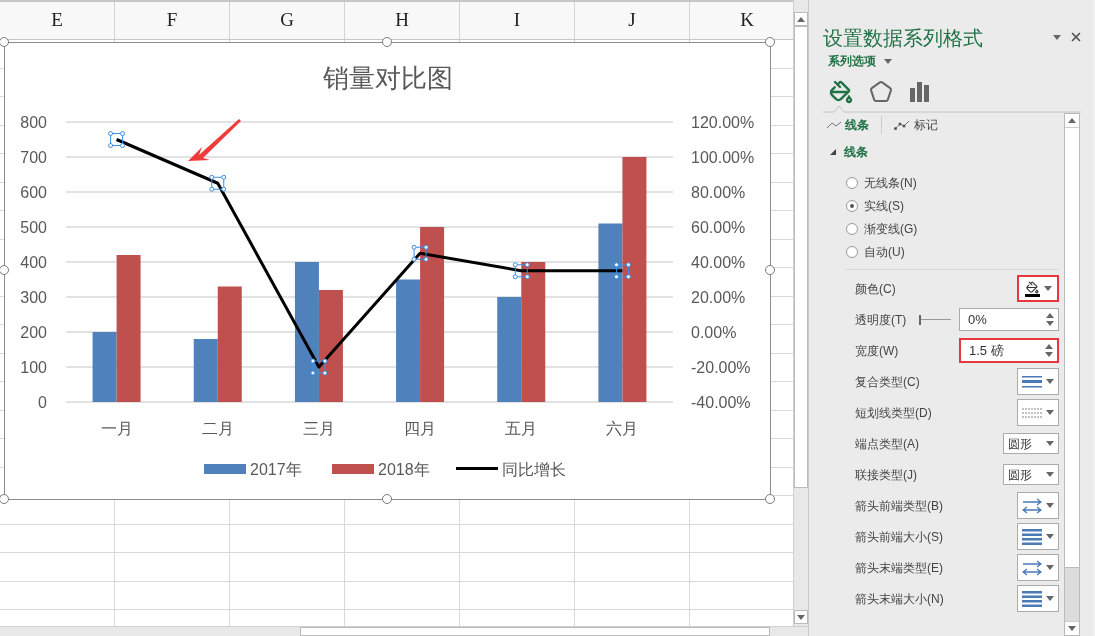 The image size is (1095, 636). I want to click on bar-chart-tab-icon, so click(920, 91).